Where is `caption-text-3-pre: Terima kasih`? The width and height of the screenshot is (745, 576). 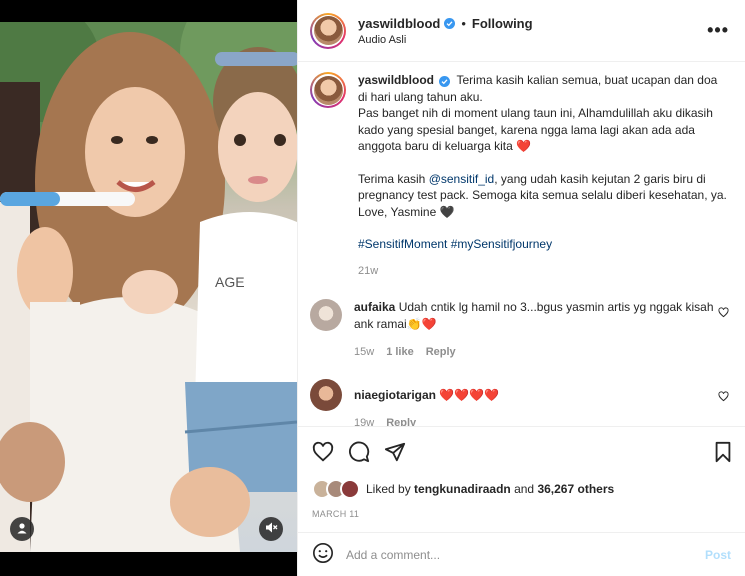
caption-text-3-pre: Terima kasih is located at coordinates (393, 178).